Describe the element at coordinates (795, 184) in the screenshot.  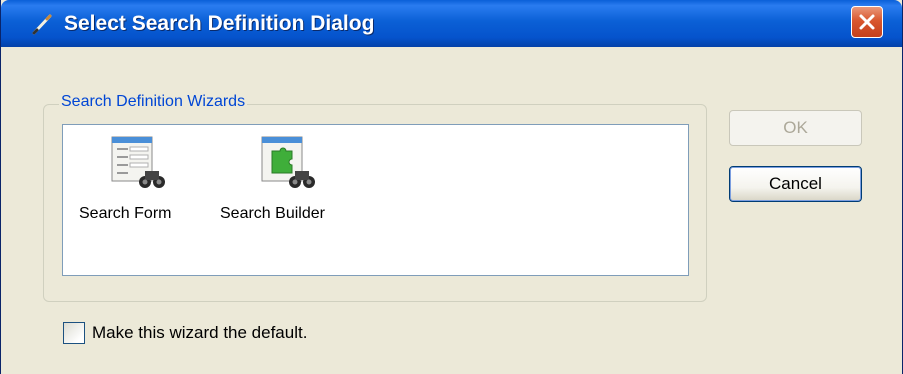
I see `cancel-button: Cancel` at that location.